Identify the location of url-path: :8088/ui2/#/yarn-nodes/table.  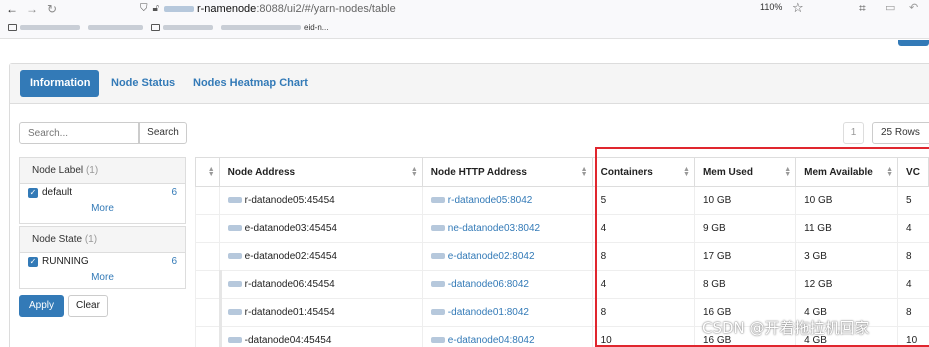
(326, 8).